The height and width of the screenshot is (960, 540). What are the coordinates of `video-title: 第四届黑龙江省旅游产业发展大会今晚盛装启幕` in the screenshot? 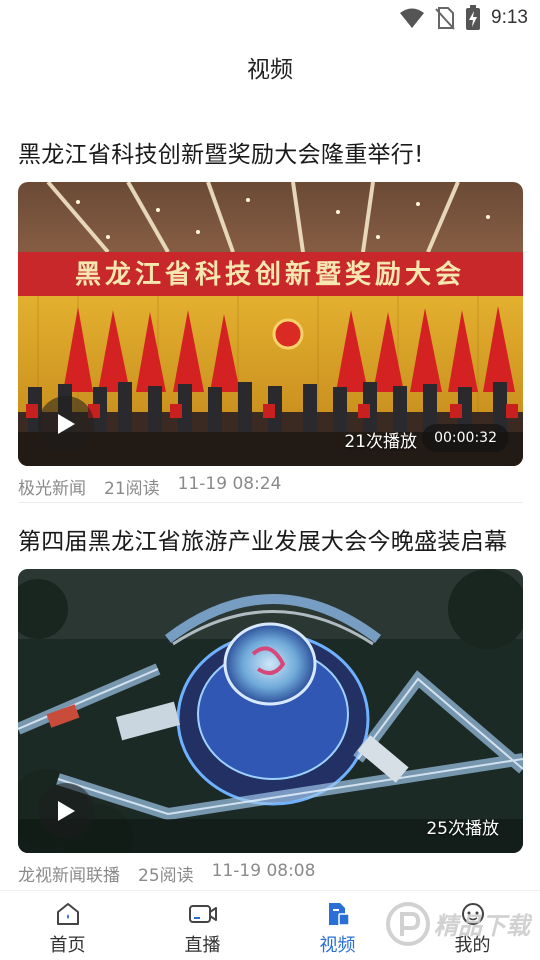 It's located at (262, 539).